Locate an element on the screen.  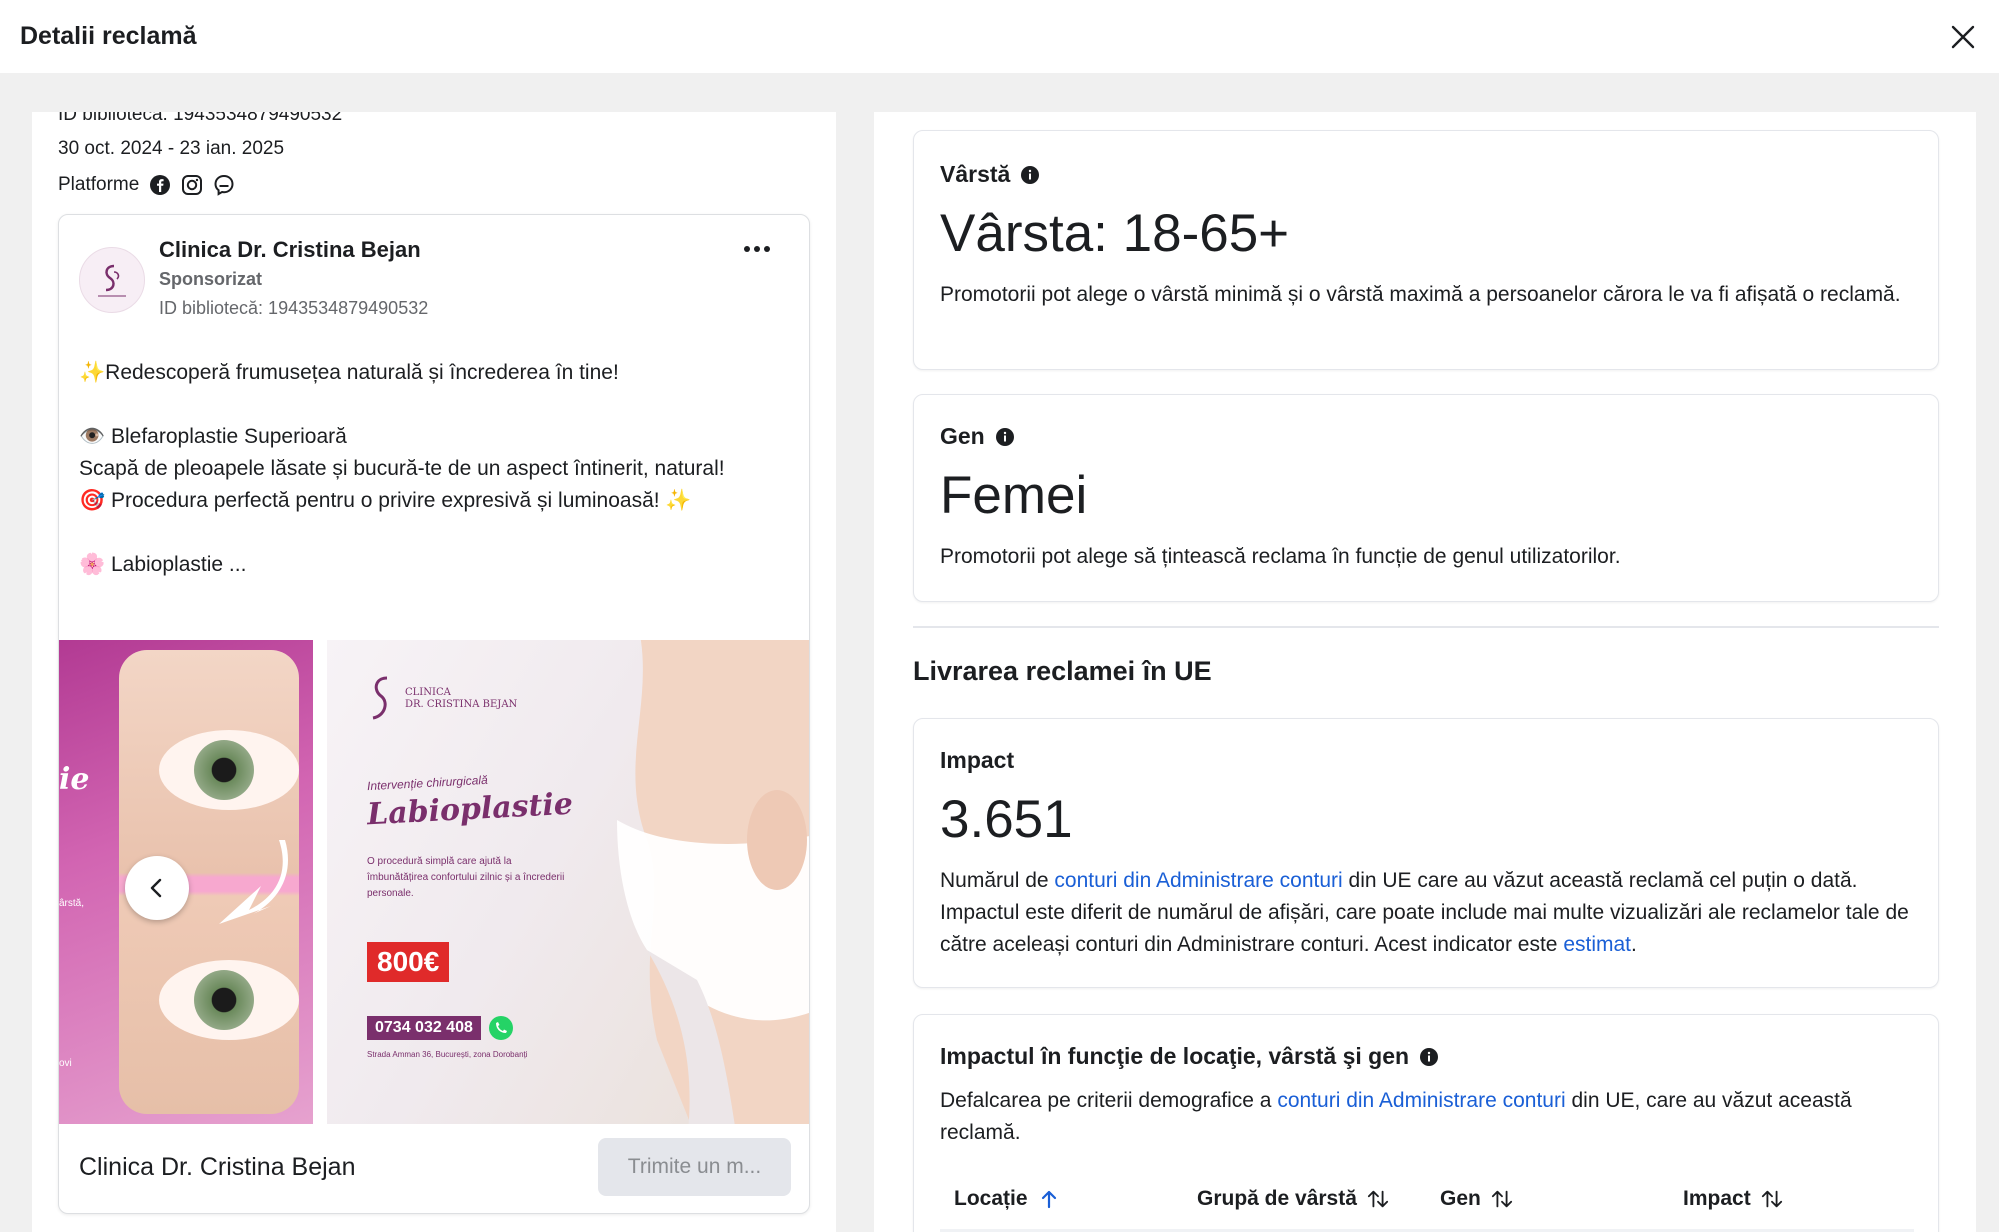
dialog-header: Detalii reclamă is located at coordinates (999, 36).